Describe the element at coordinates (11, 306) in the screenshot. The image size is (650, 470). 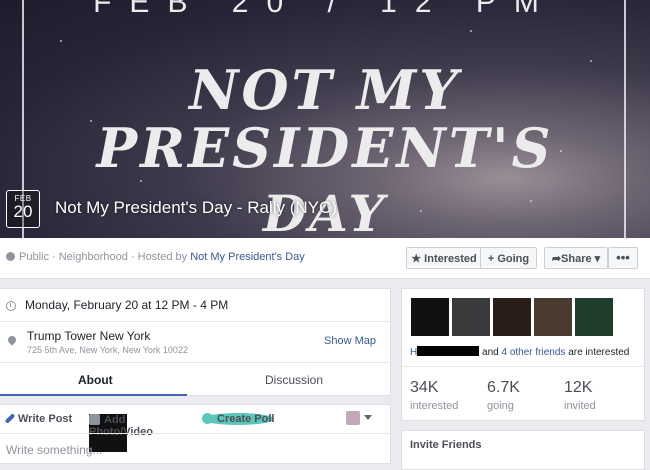
I see `clock-icon` at that location.